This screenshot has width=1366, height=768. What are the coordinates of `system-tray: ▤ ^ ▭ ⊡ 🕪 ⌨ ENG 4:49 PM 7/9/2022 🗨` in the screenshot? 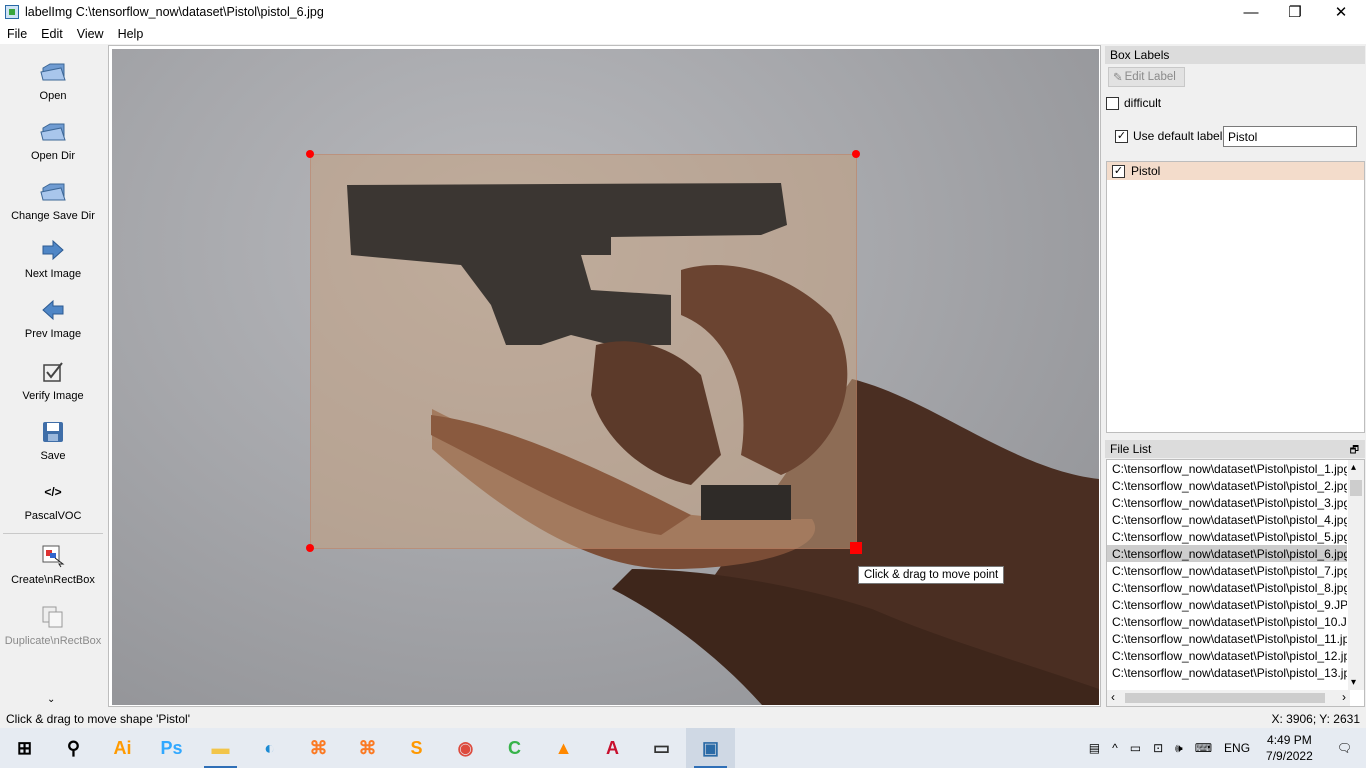 It's located at (1224, 748).